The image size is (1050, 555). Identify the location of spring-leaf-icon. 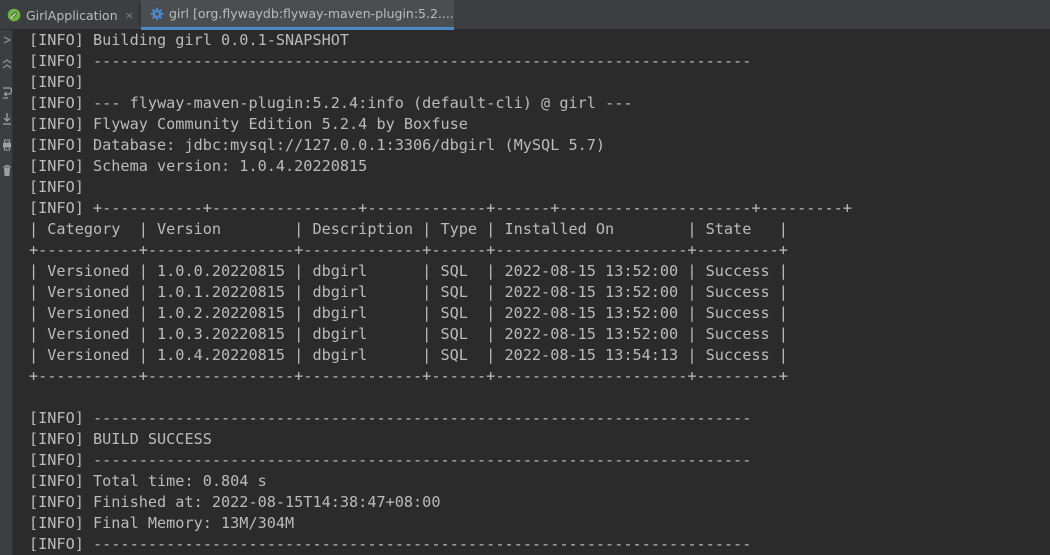
(14, 15).